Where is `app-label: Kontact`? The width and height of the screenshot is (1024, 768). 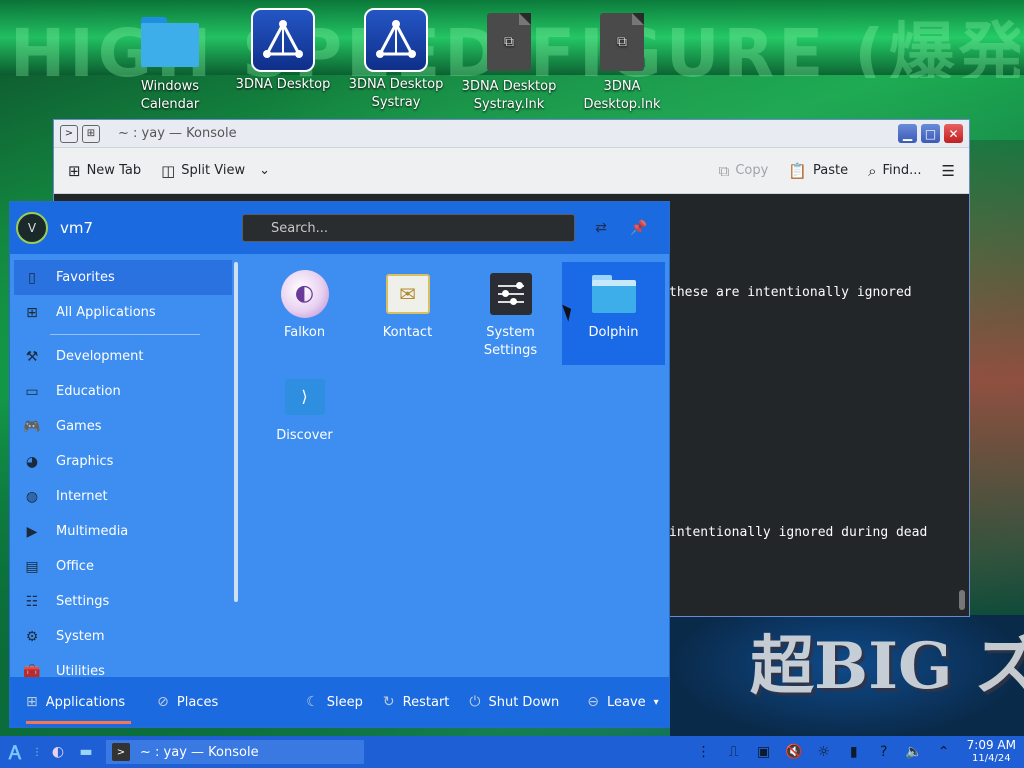
app-label: Kontact is located at coordinates (407, 332).